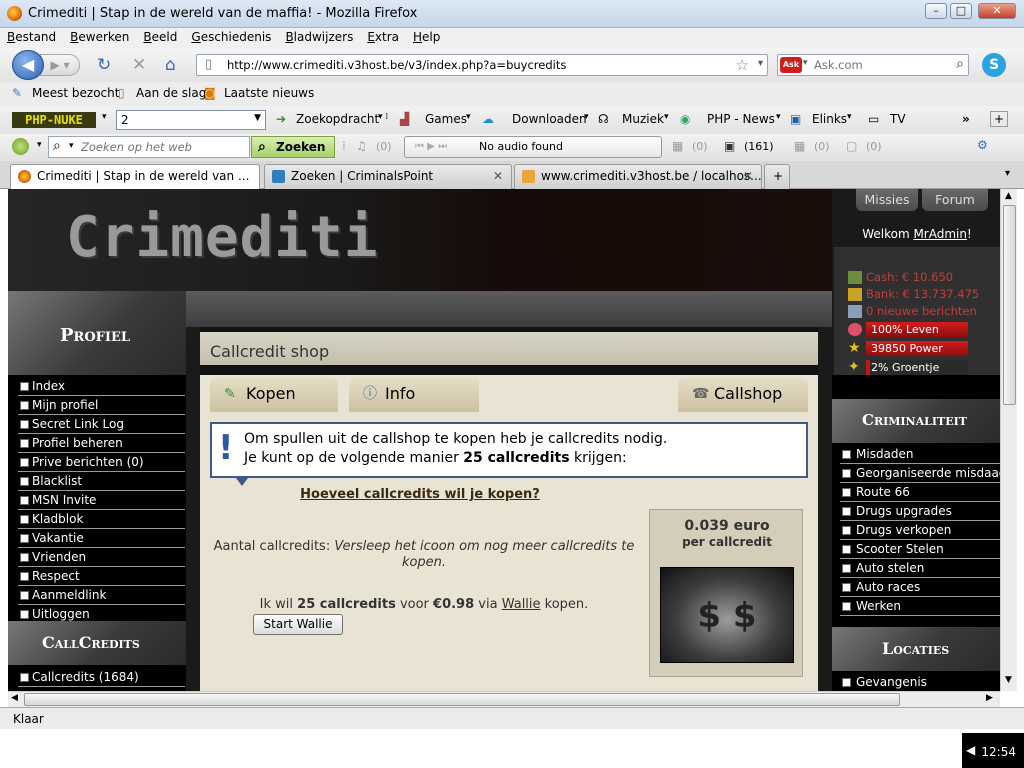 The image size is (1024, 768). Describe the element at coordinates (31, 36) in the screenshot. I see `menu-bestand: Bestand` at that location.